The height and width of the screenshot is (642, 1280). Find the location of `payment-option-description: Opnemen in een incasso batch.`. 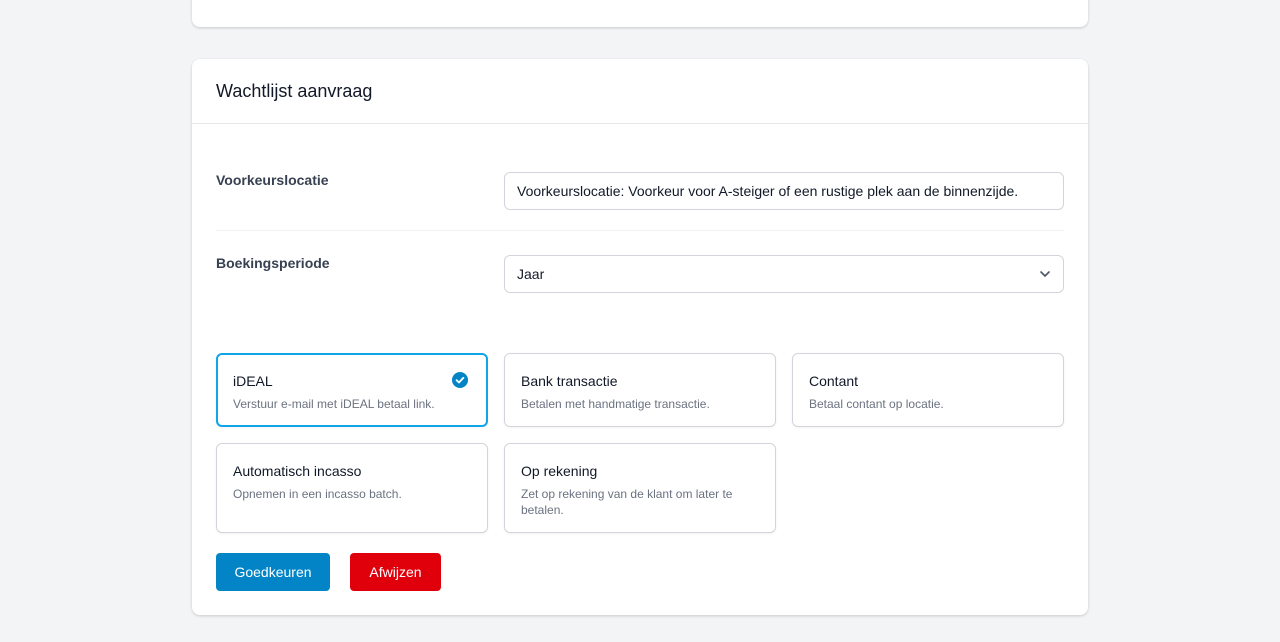

payment-option-description: Opnemen in een incasso batch. is located at coordinates (317, 494).